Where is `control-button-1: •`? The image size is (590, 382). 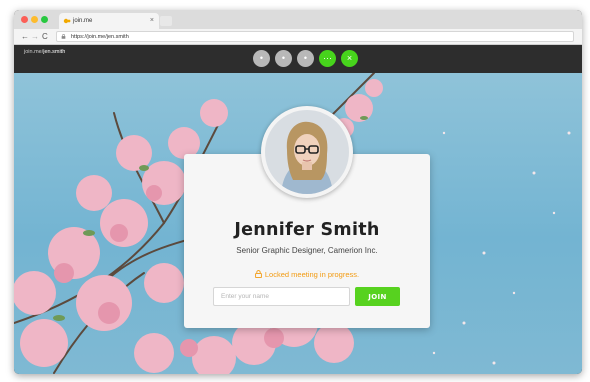 control-button-1: • is located at coordinates (261, 58).